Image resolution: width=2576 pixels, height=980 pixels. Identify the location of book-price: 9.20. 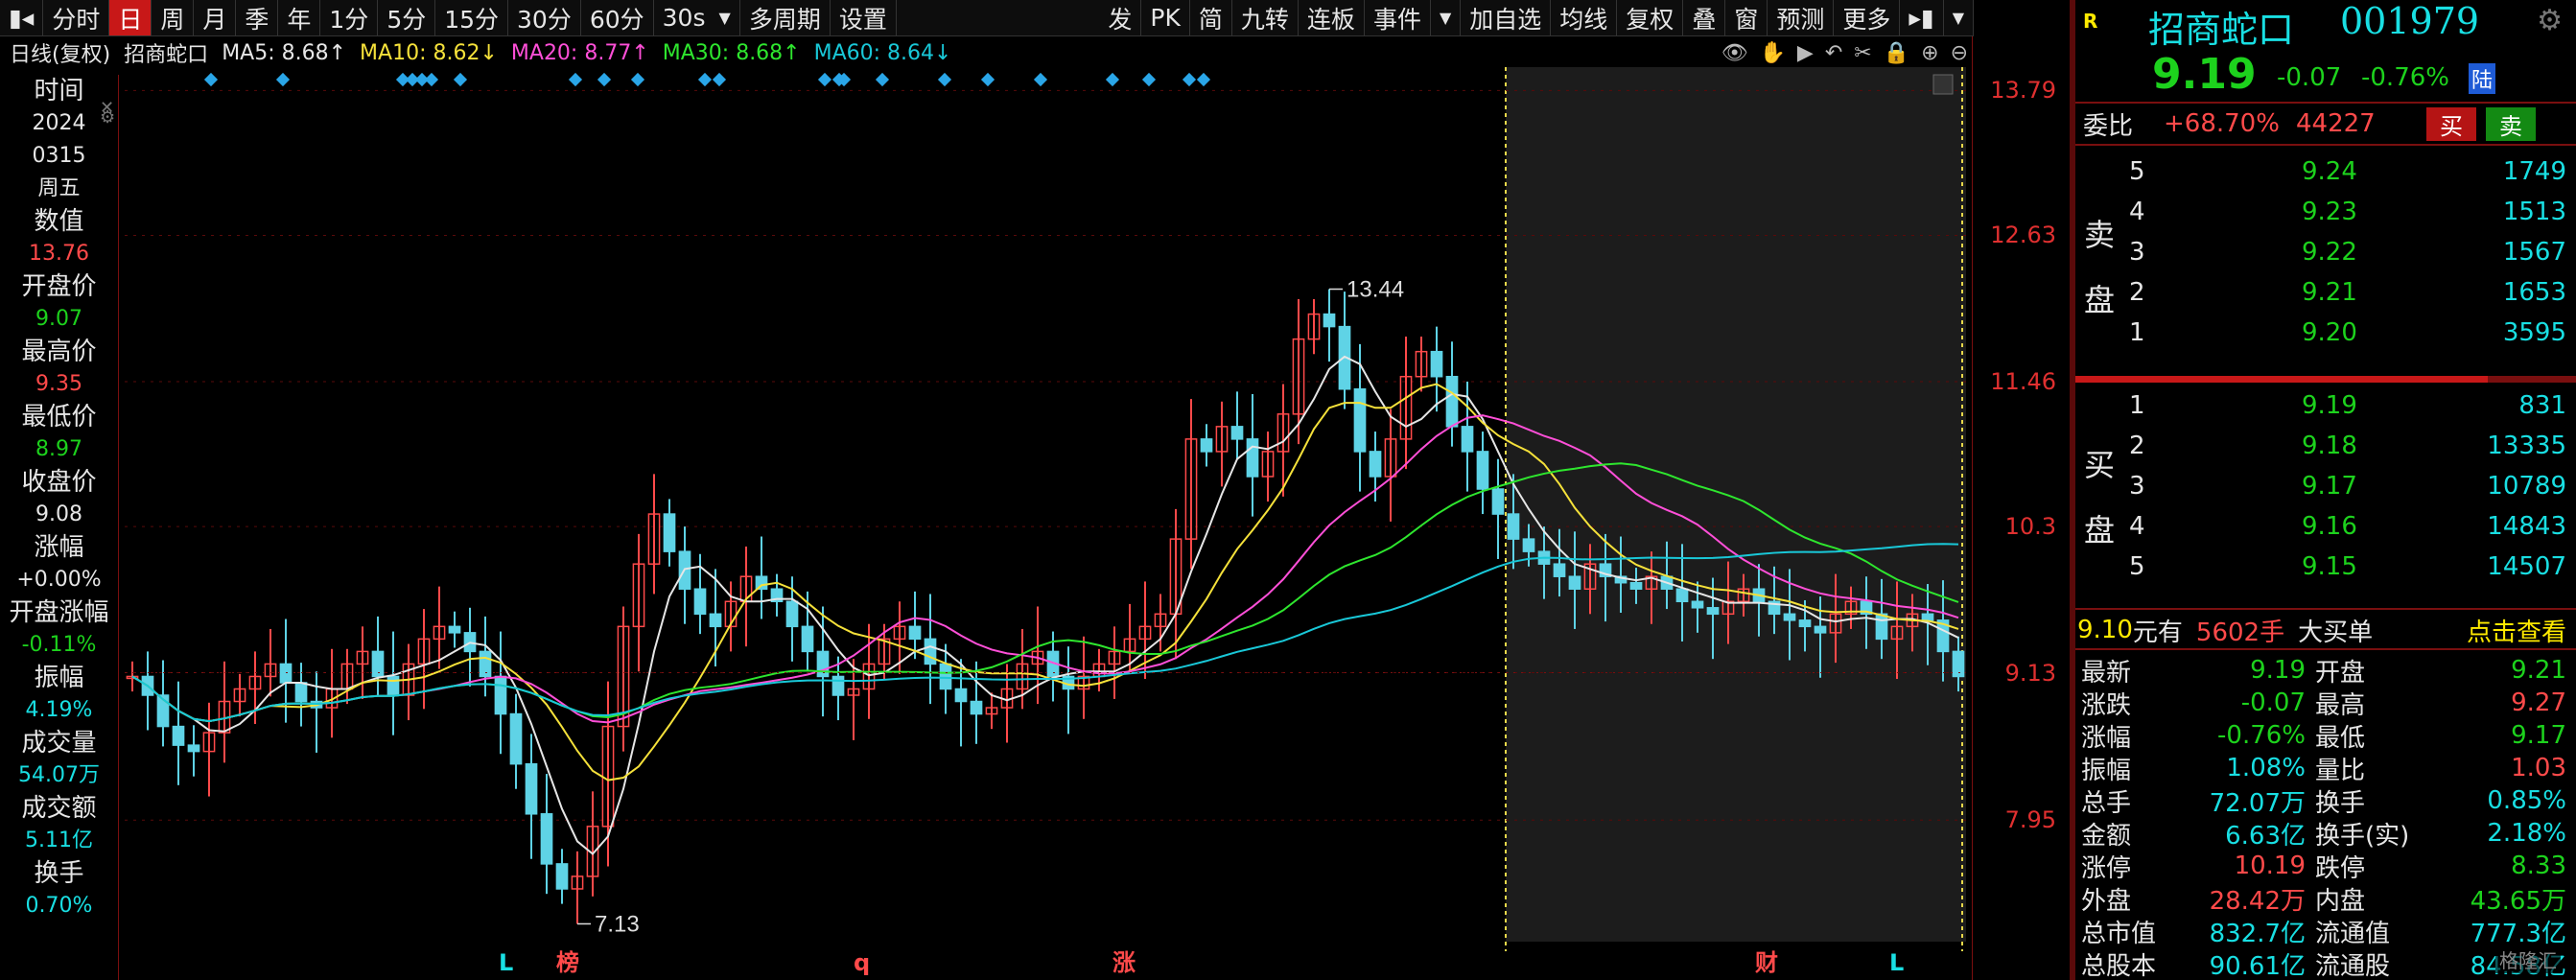
(2329, 332).